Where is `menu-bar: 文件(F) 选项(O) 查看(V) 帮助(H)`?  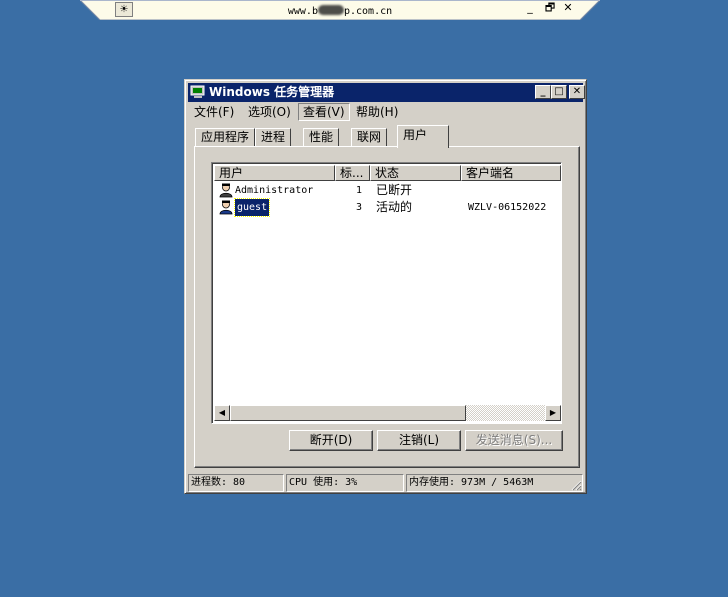
menu-bar: 文件(F) 选项(O) 查看(V) 帮助(H) is located at coordinates (385, 112).